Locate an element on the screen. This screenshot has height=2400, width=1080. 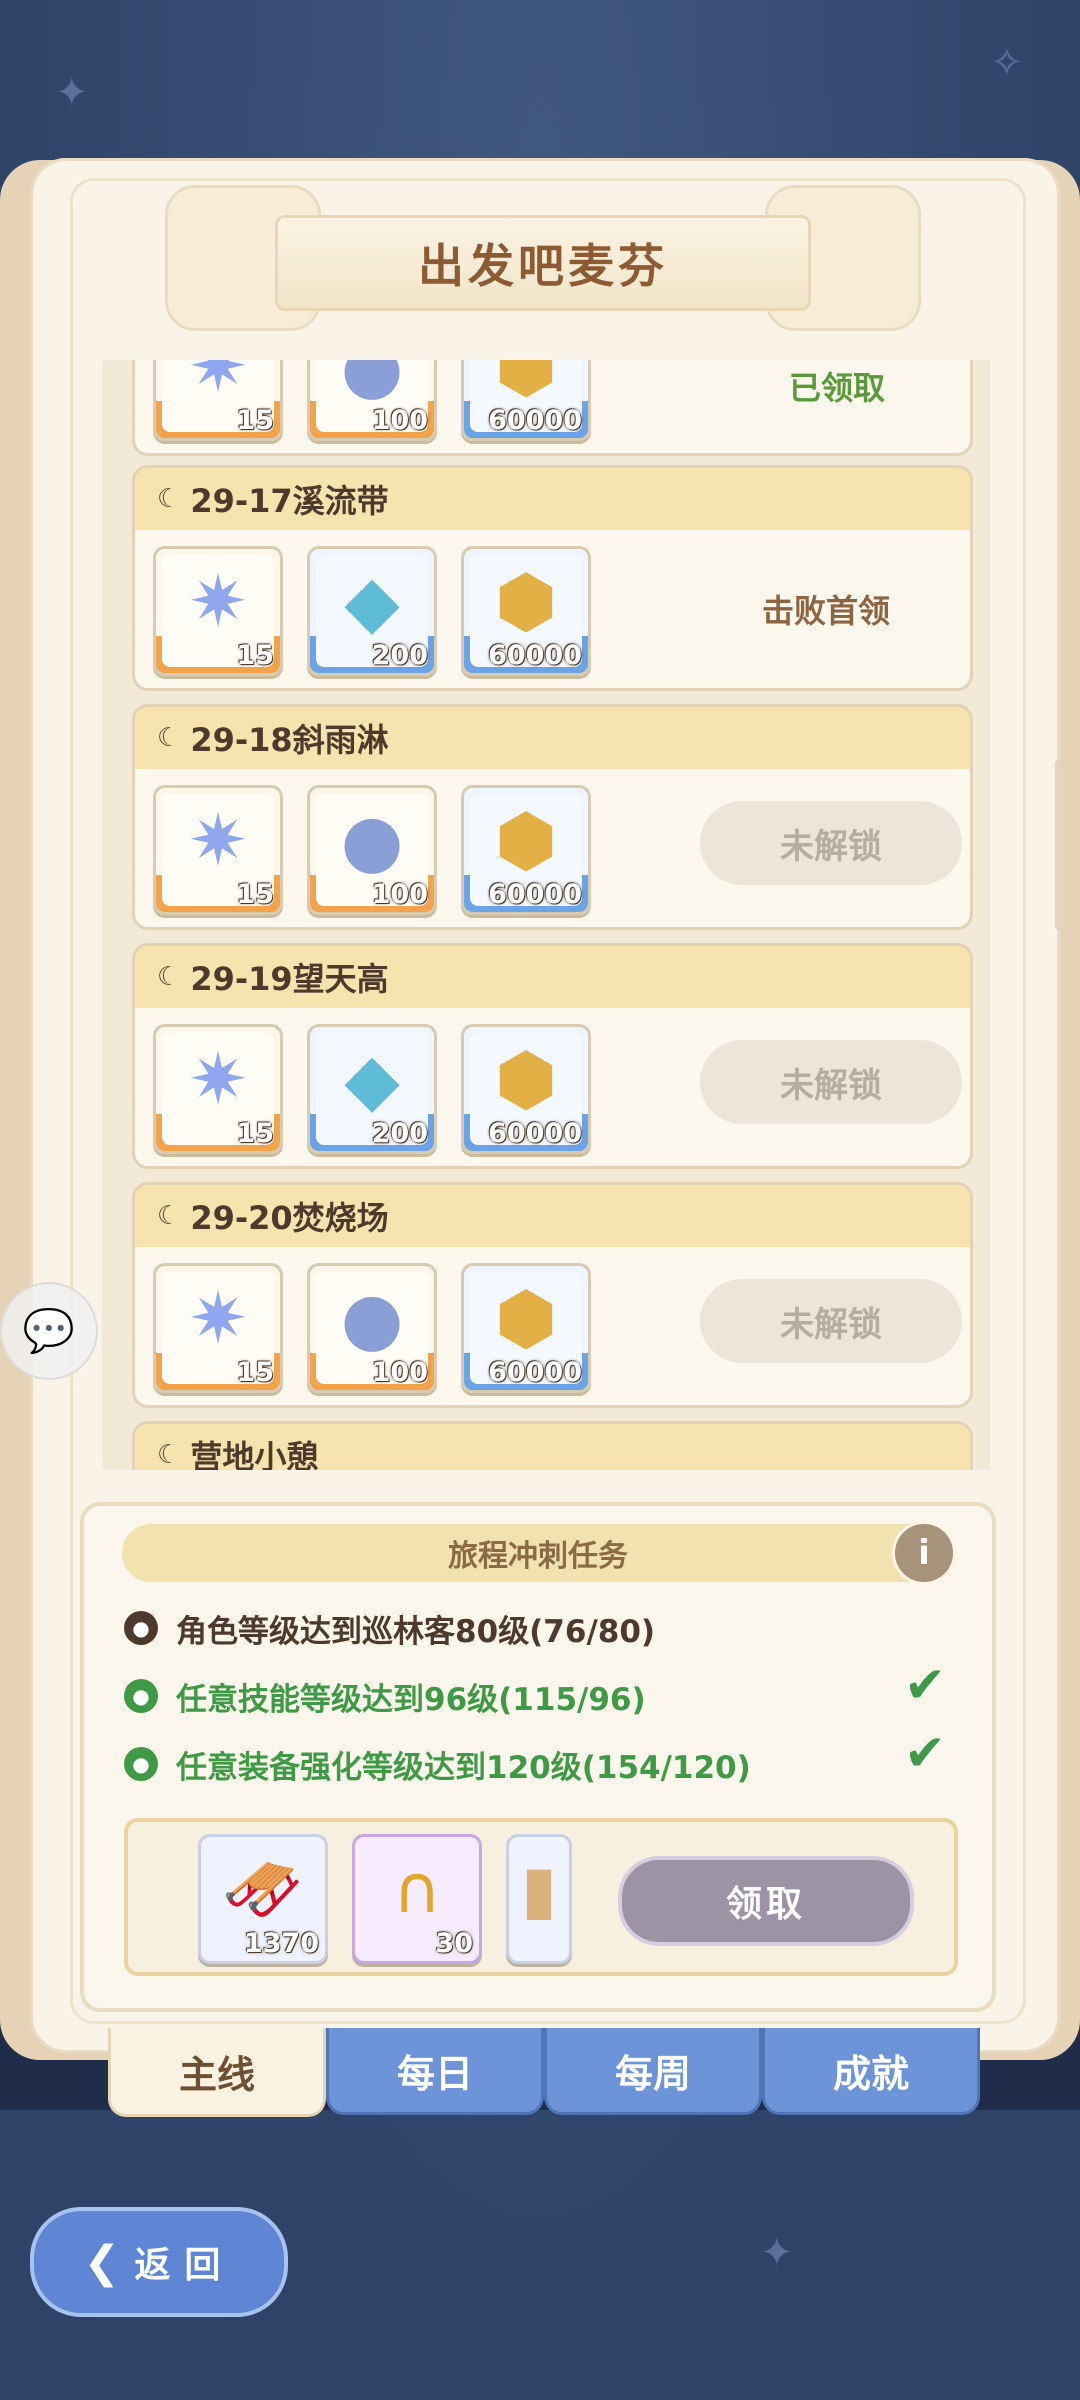
back-button: ❮ 返回 is located at coordinates (159, 2262).